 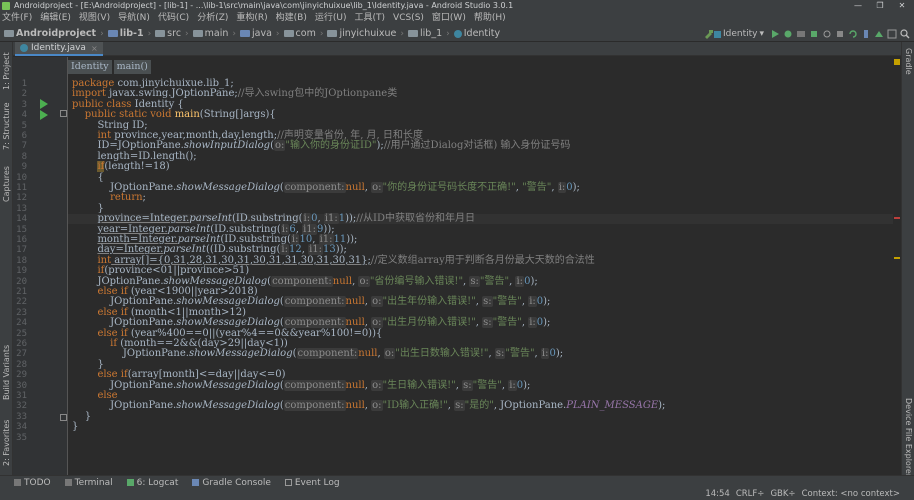 What do you see at coordinates (88, 483) in the screenshot?
I see `terminal-tool-button: Terminal` at bounding box center [88, 483].